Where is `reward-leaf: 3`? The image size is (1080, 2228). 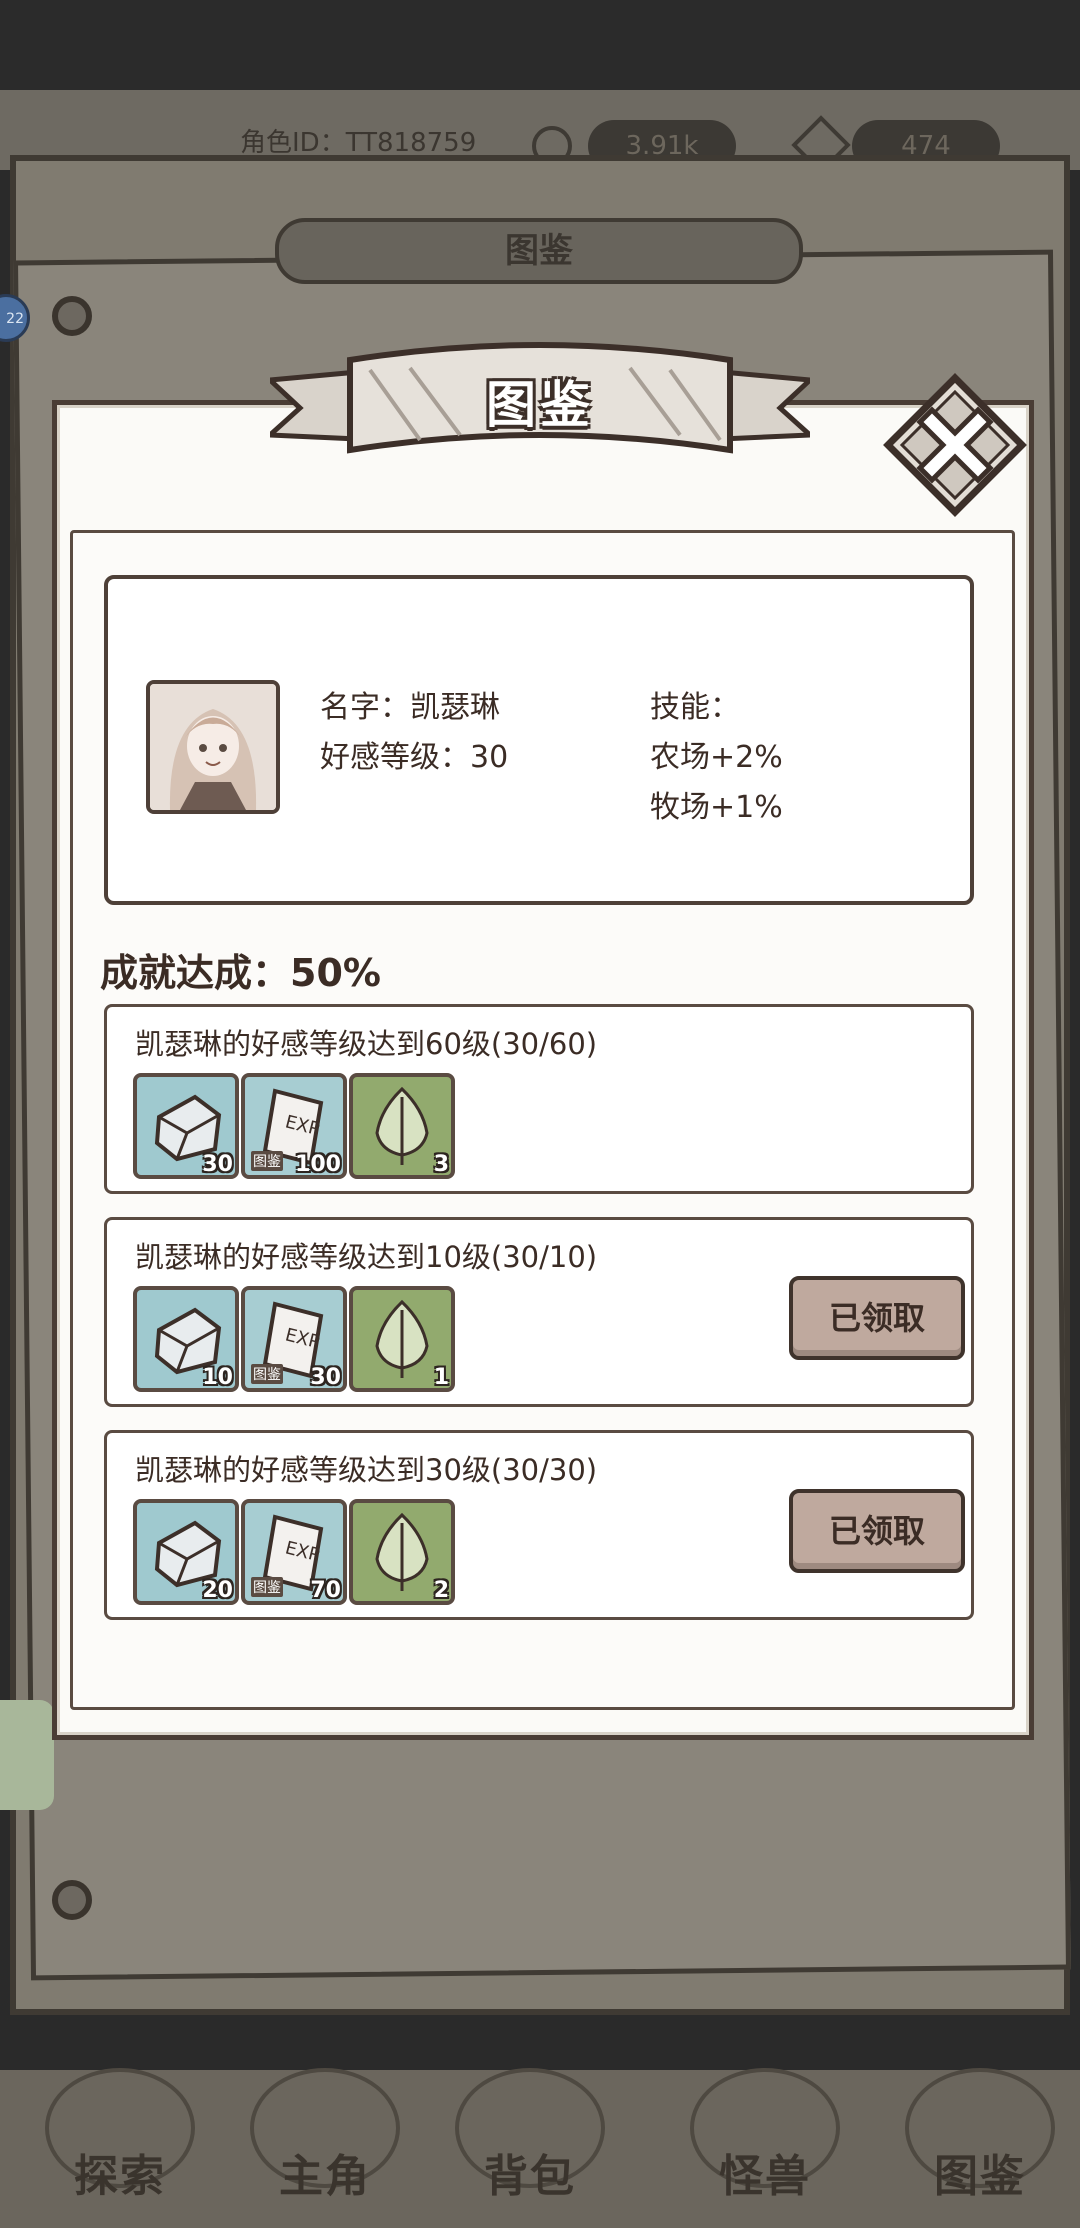
reward-leaf: 3 is located at coordinates (402, 1126).